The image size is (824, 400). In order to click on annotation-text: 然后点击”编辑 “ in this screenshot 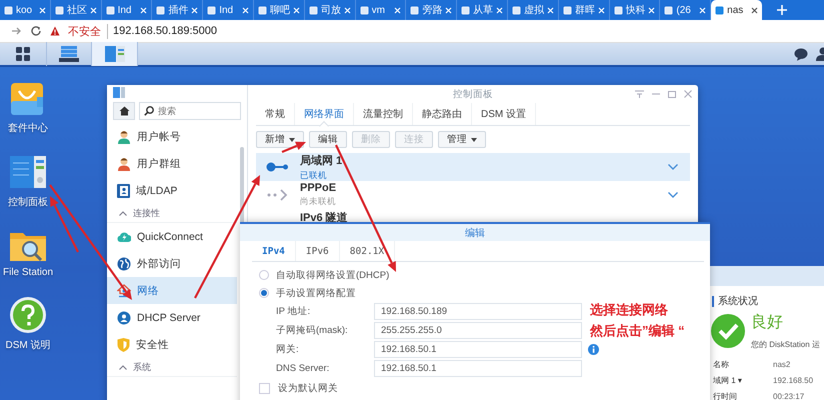, I will do `click(637, 331)`.